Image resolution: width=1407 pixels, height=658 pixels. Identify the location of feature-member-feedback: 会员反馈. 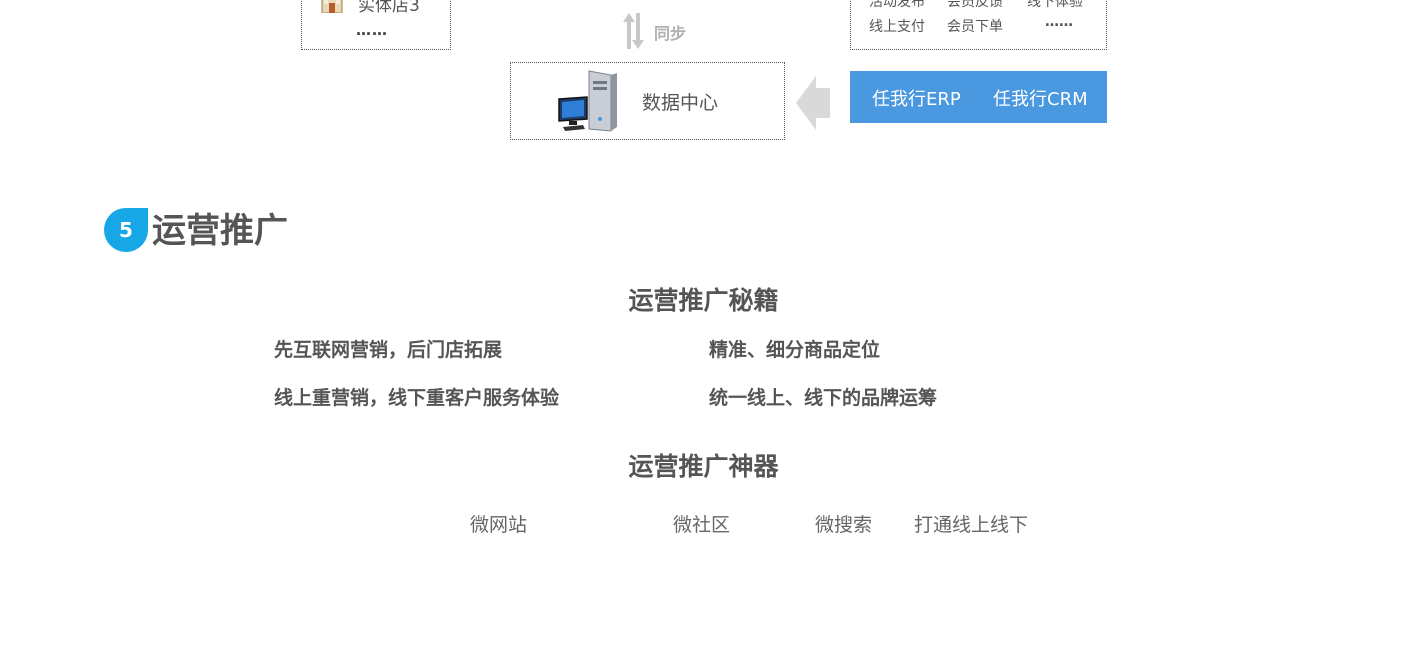
(975, 5).